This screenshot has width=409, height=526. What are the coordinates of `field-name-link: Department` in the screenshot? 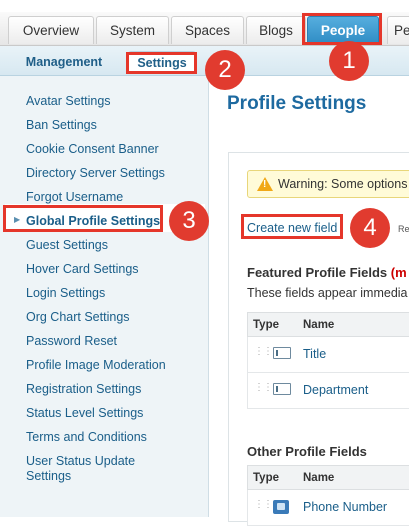 It's located at (335, 390).